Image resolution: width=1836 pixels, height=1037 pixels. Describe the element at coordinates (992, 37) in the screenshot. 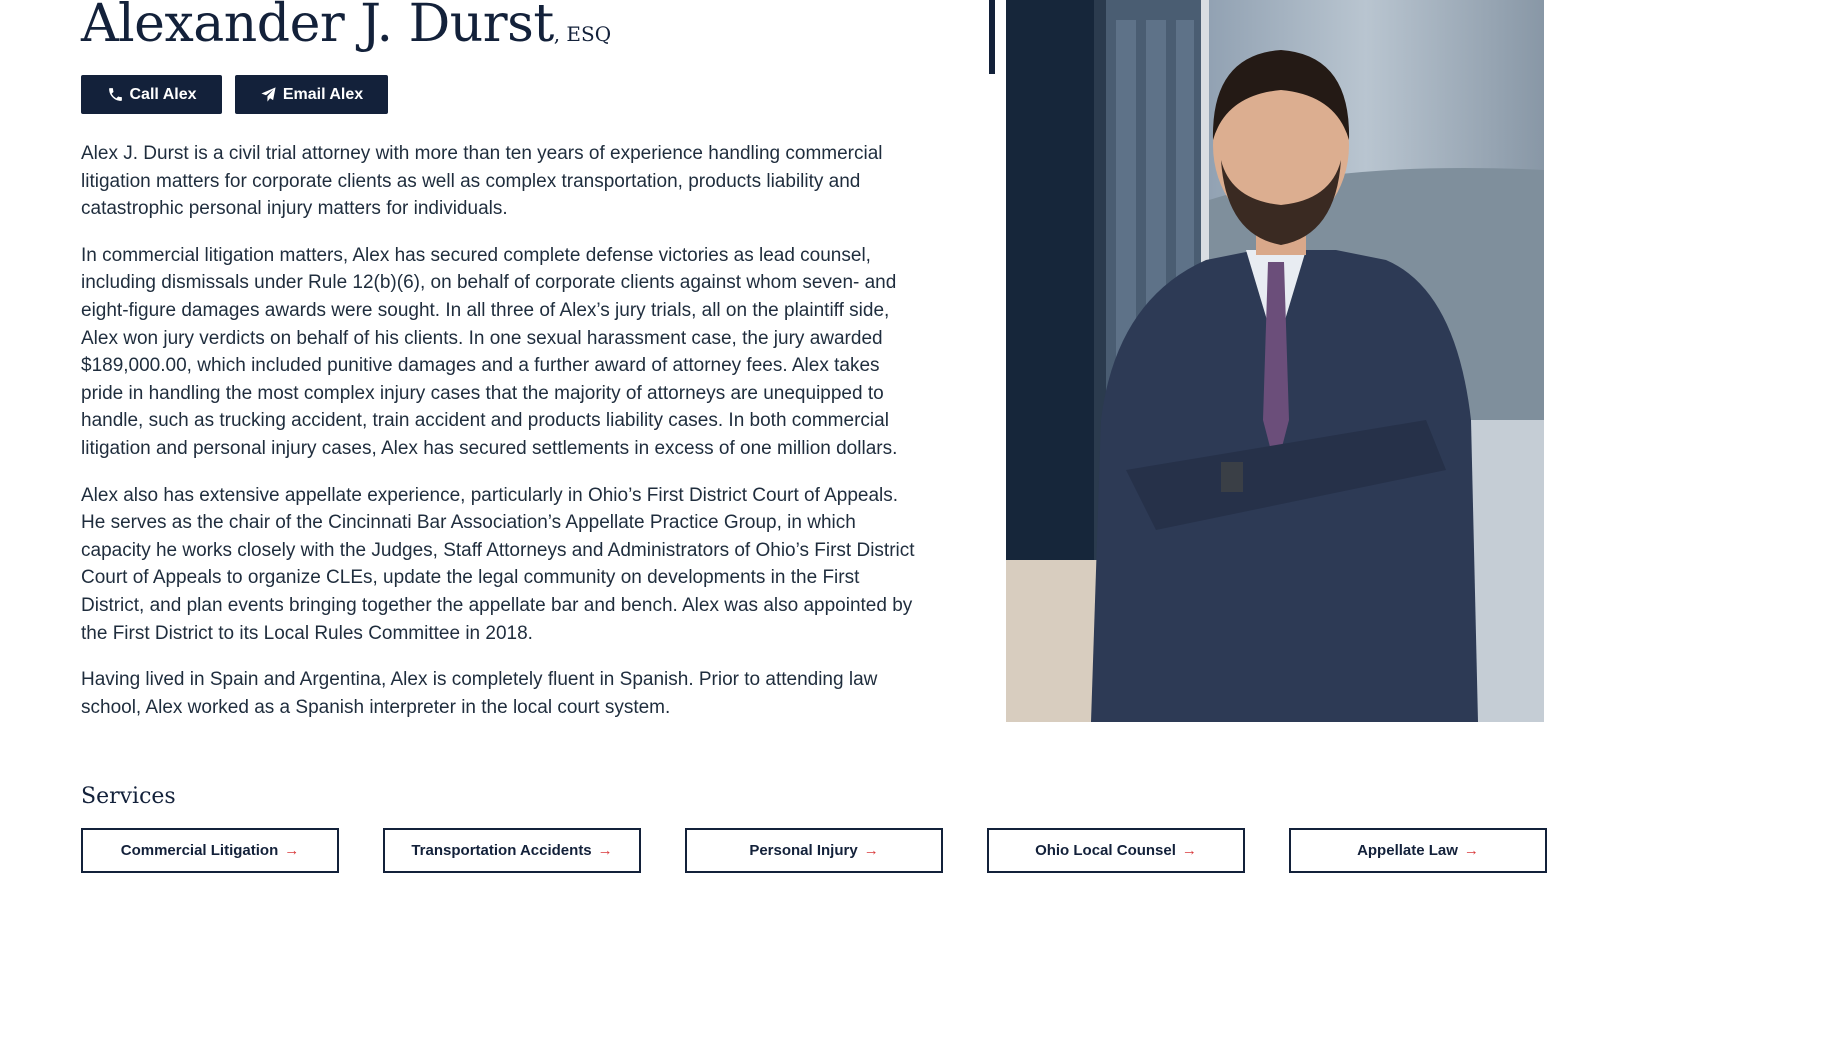

I see `scroll-indicator` at that location.